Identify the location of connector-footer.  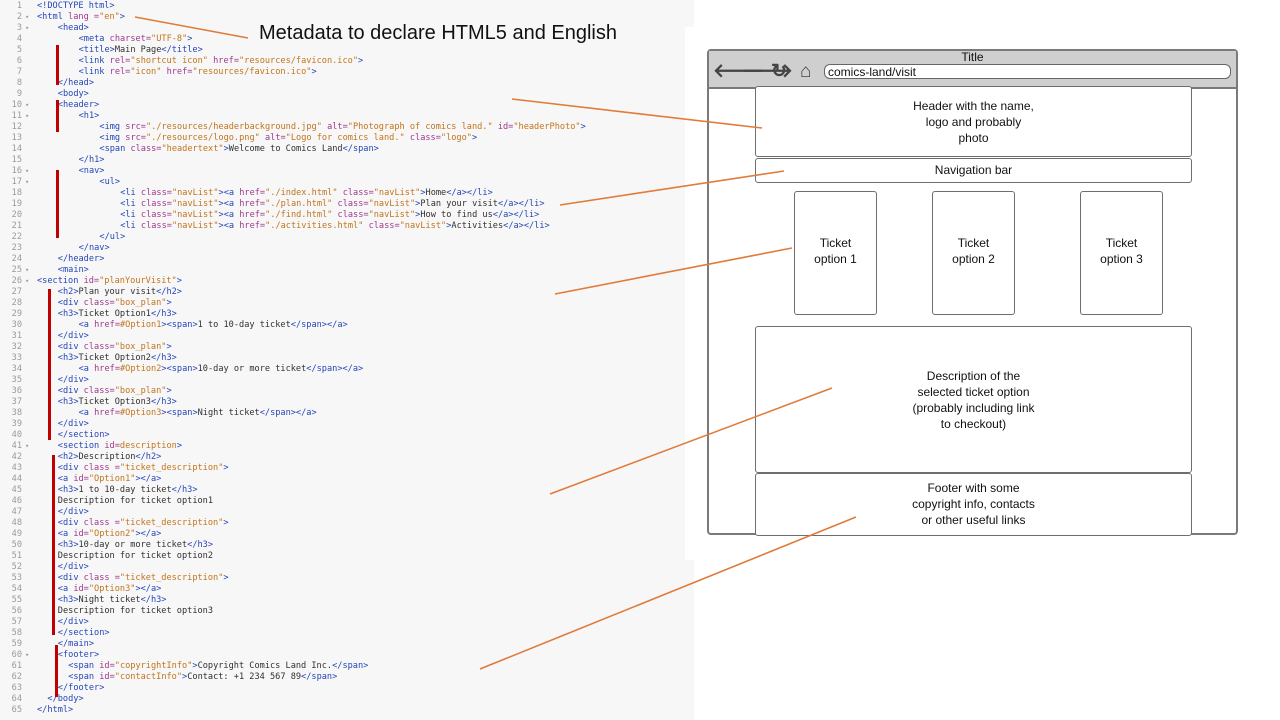
(668, 593).